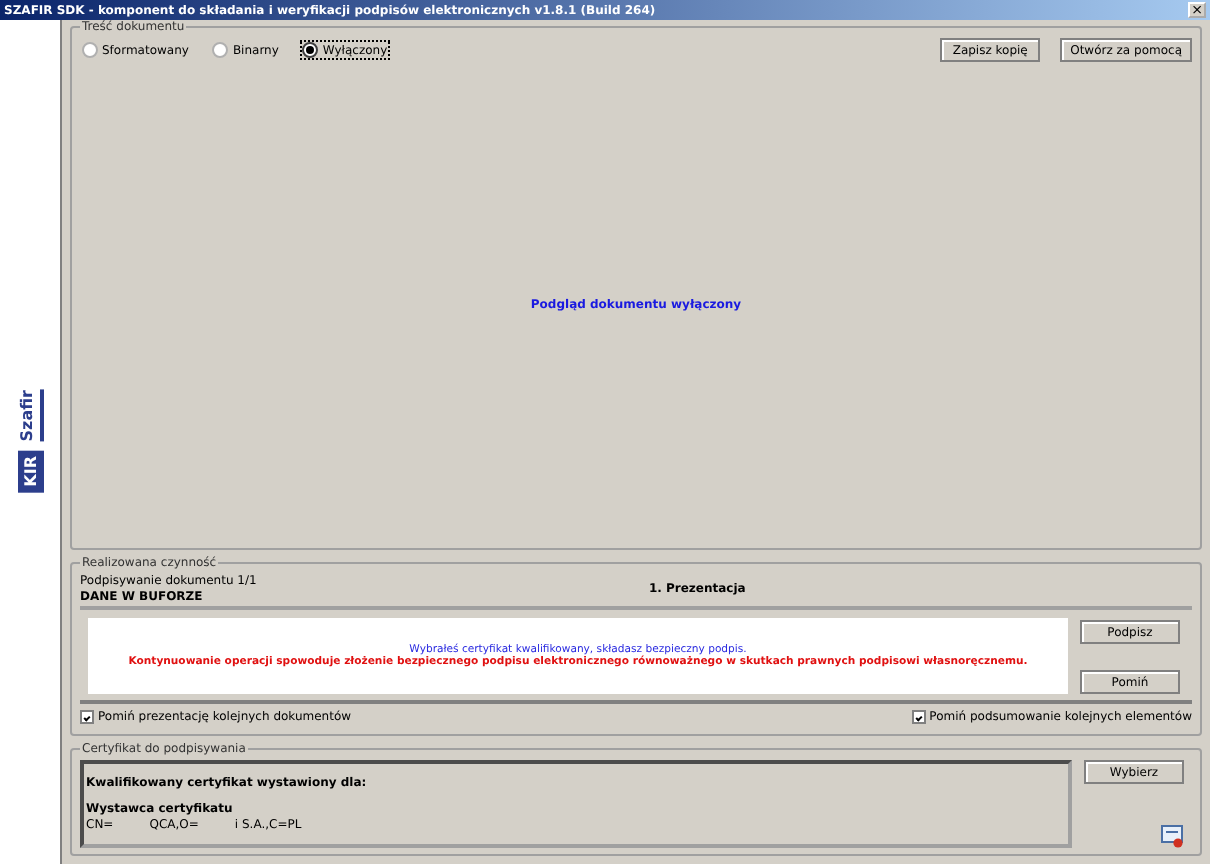 The width and height of the screenshot is (1210, 864). What do you see at coordinates (30, 472) in the screenshot?
I see `logo: KIR` at bounding box center [30, 472].